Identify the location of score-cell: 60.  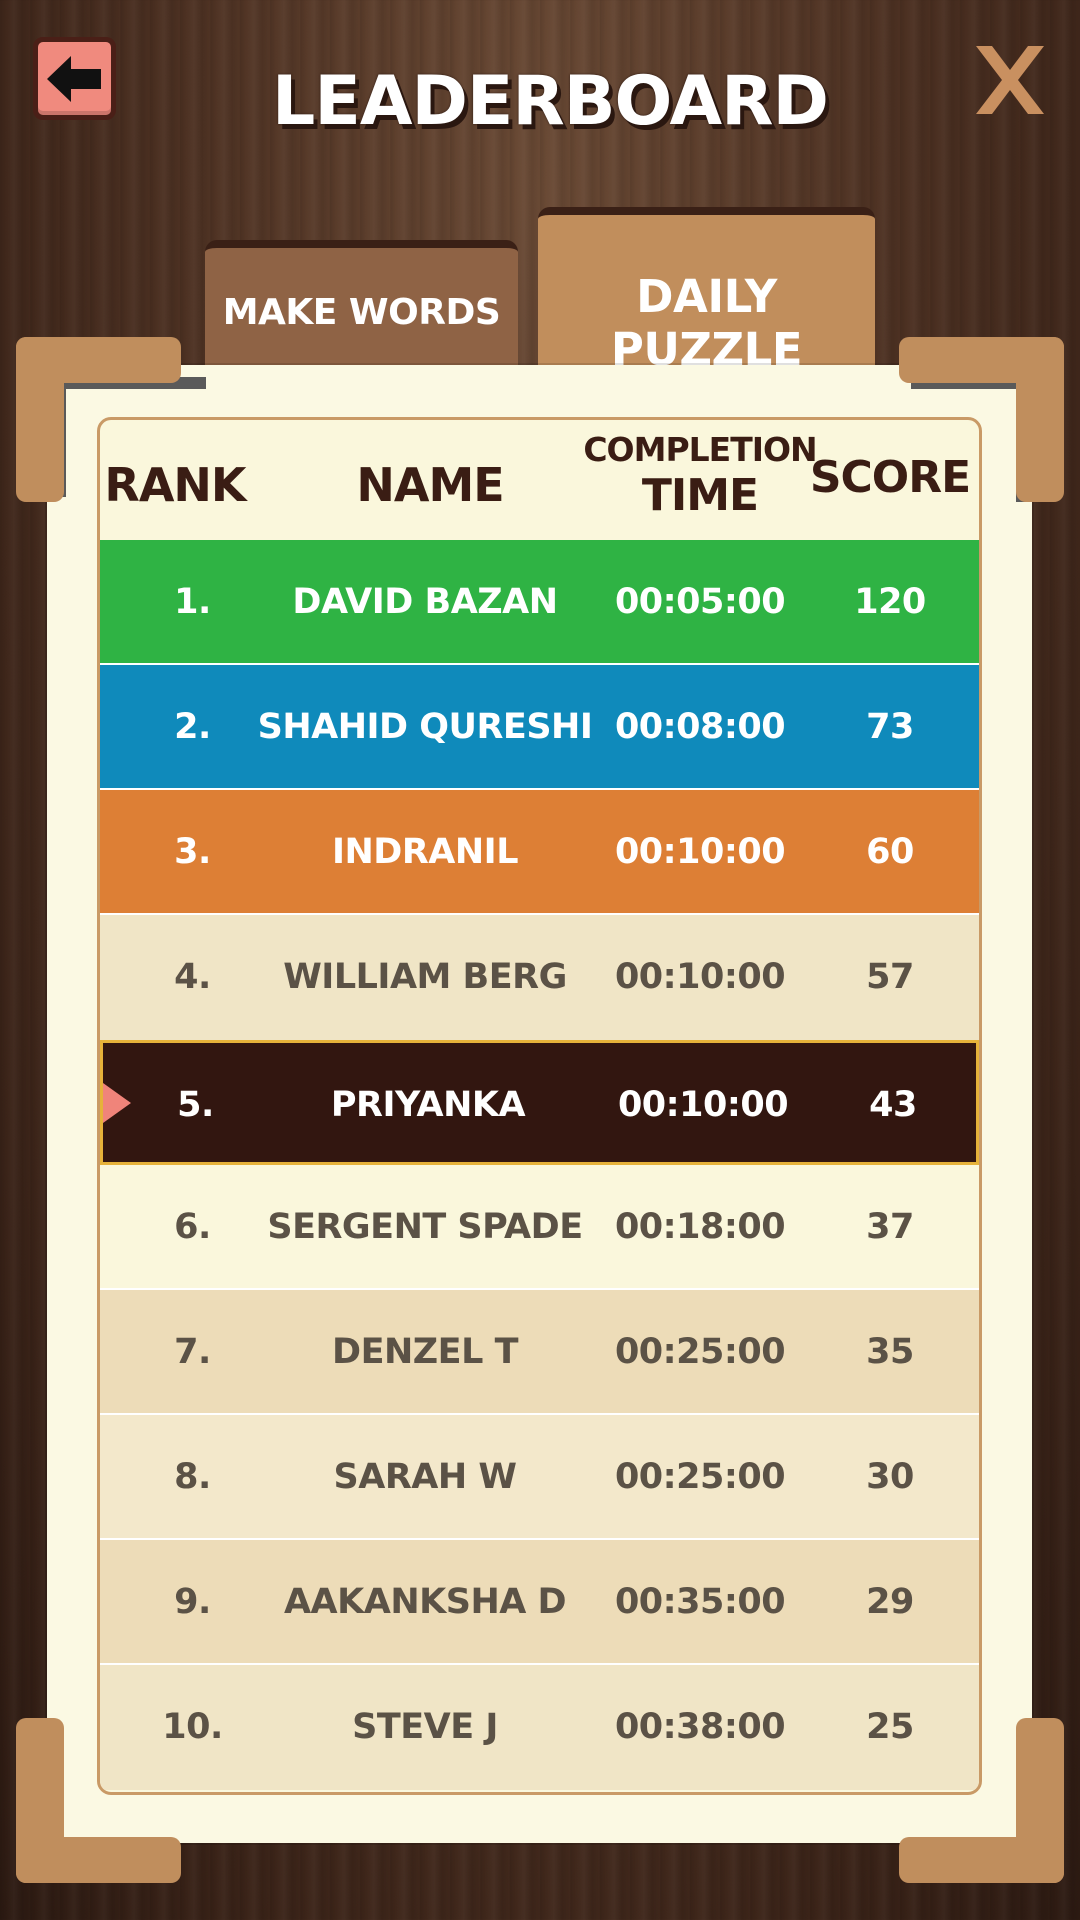
(890, 852).